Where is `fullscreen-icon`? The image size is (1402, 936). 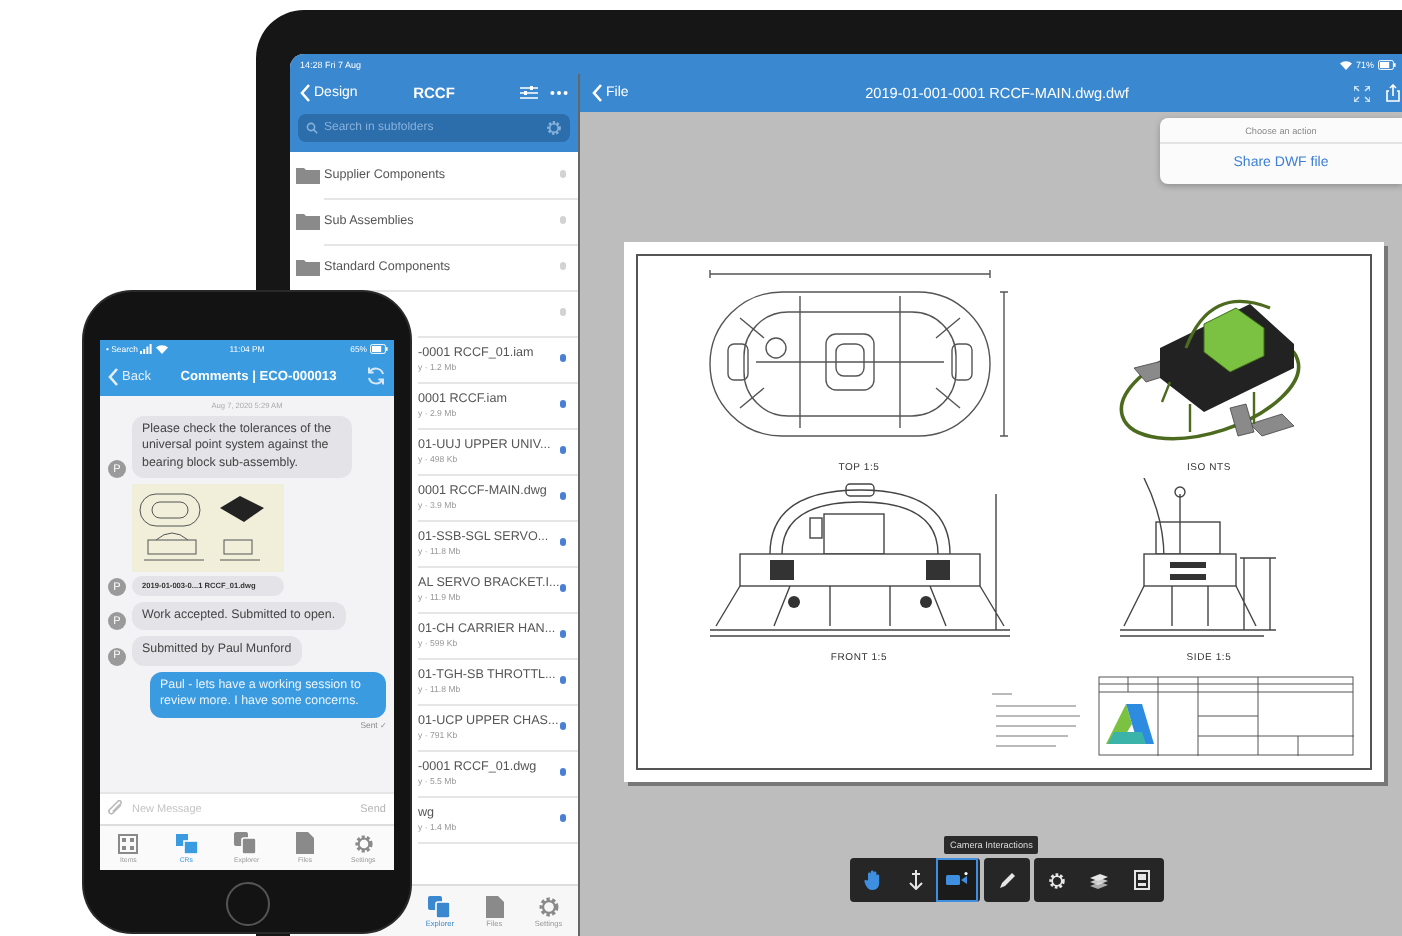 fullscreen-icon is located at coordinates (1362, 93).